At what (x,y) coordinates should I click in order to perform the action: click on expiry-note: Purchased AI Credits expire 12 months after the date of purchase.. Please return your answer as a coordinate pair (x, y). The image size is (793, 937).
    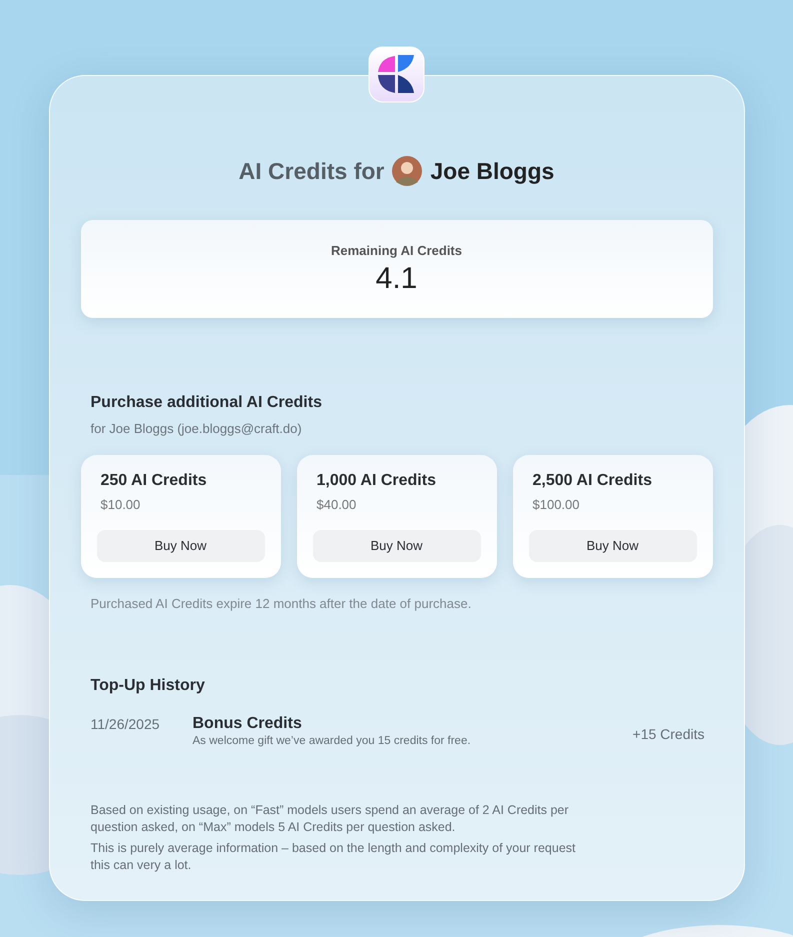
    Looking at the image, I should click on (281, 604).